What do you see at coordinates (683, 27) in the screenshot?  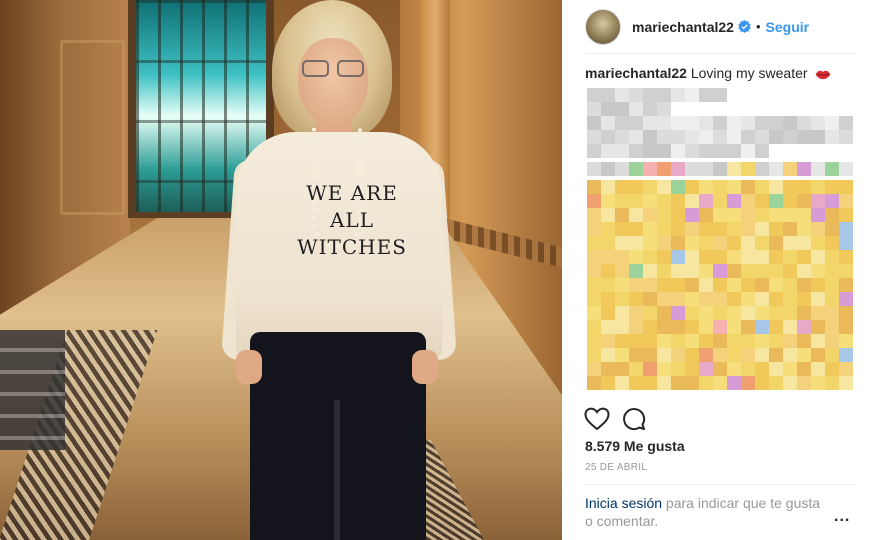 I see `username-link: mariechantal22` at bounding box center [683, 27].